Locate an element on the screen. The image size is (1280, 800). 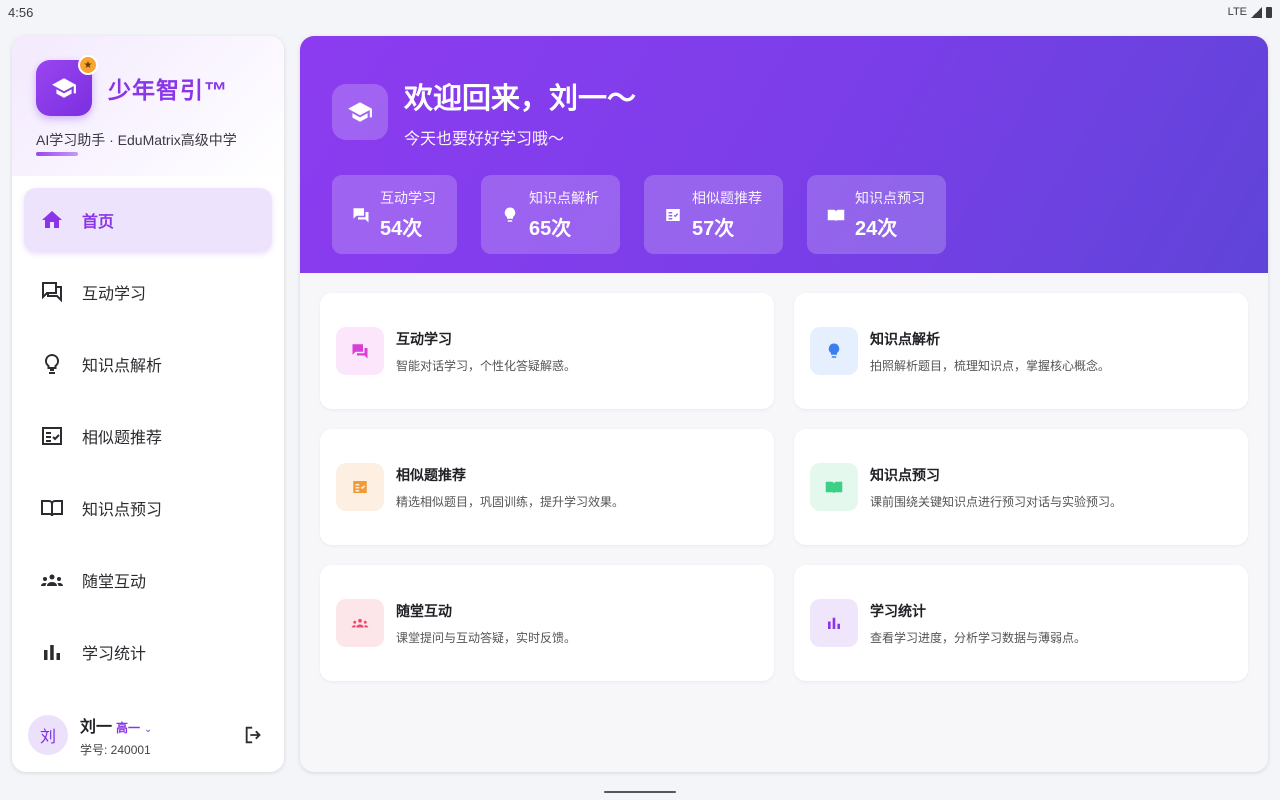
card-description: 课前围绕关键知识点进行预习对话与实验预习。 is located at coordinates (996, 501).